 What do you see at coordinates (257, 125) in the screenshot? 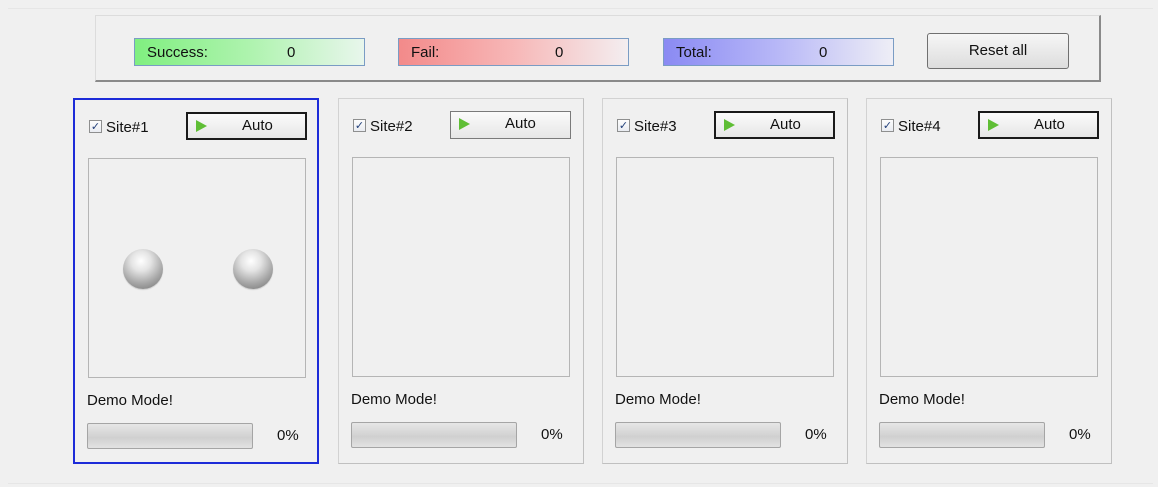
I see `site-1-auto-label: Auto` at bounding box center [257, 125].